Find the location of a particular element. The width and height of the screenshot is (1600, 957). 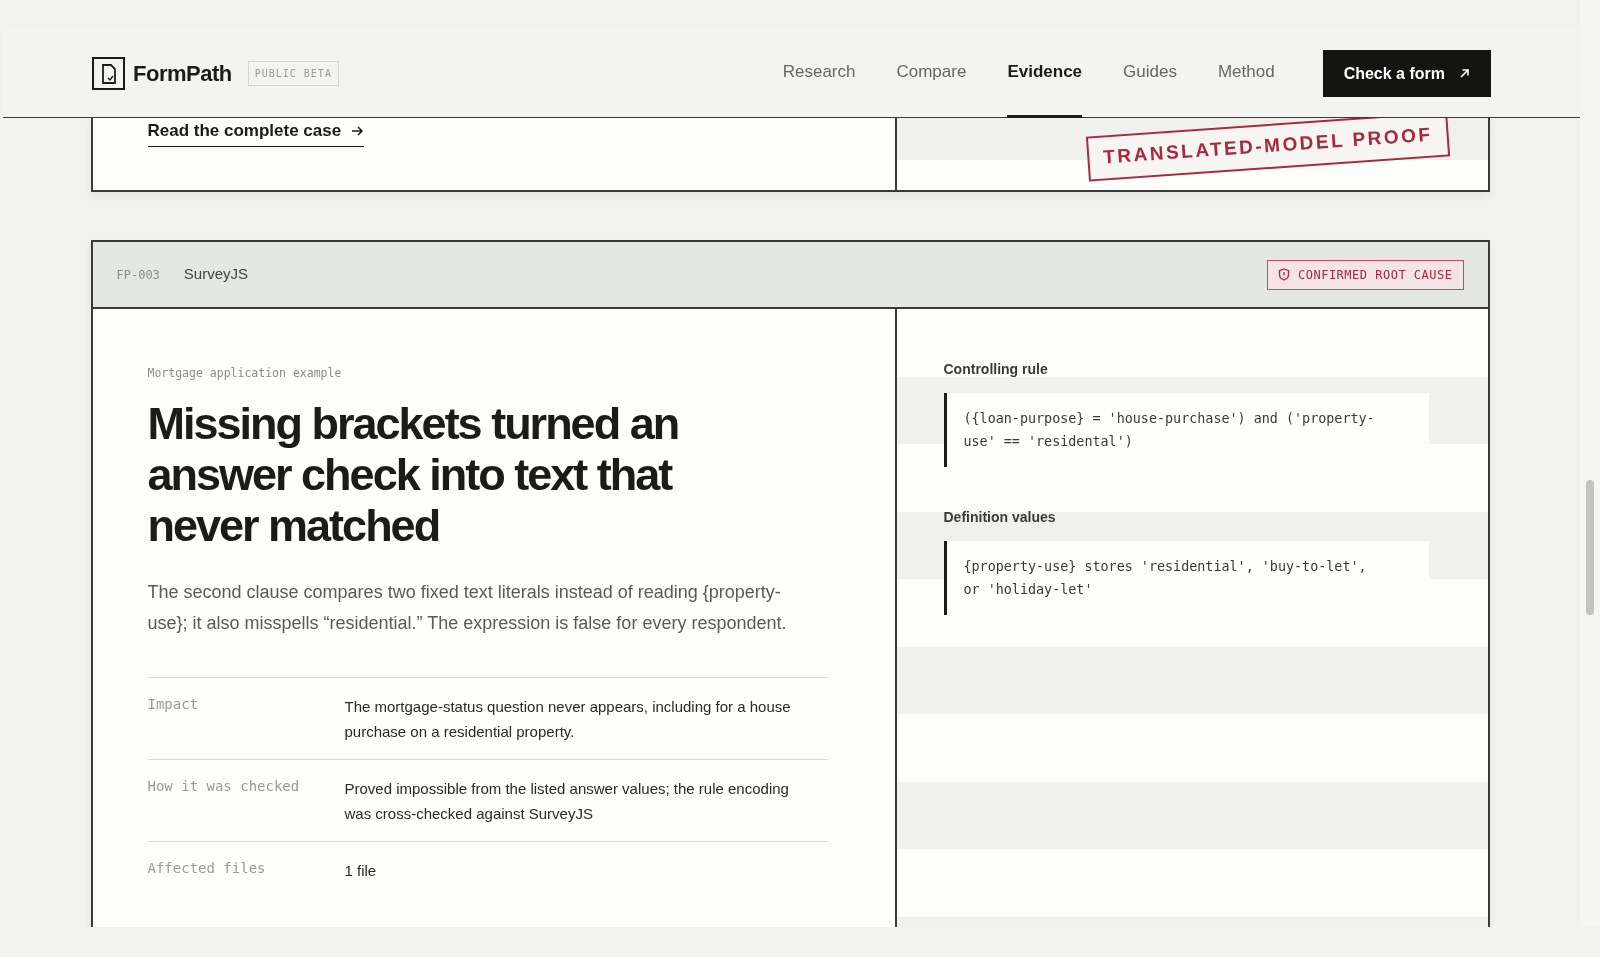

eyebrow-text: Mortgage application example is located at coordinates (245, 373).